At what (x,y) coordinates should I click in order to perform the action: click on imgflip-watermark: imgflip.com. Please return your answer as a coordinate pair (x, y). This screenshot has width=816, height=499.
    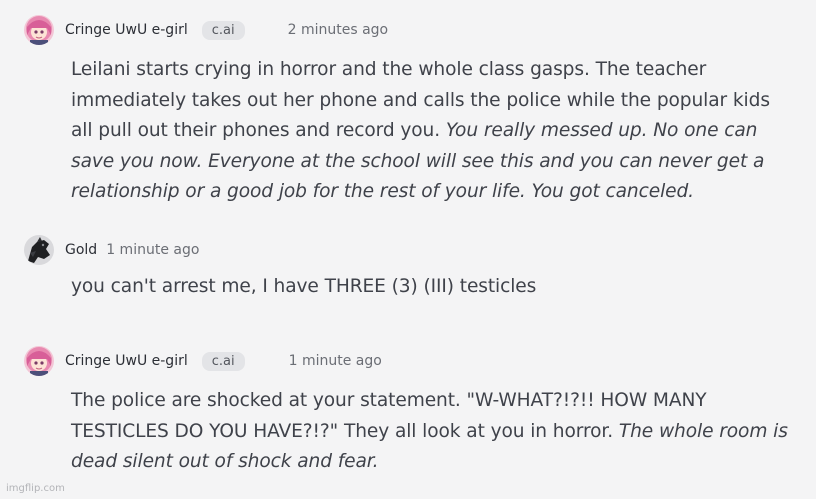
    Looking at the image, I should click on (35, 488).